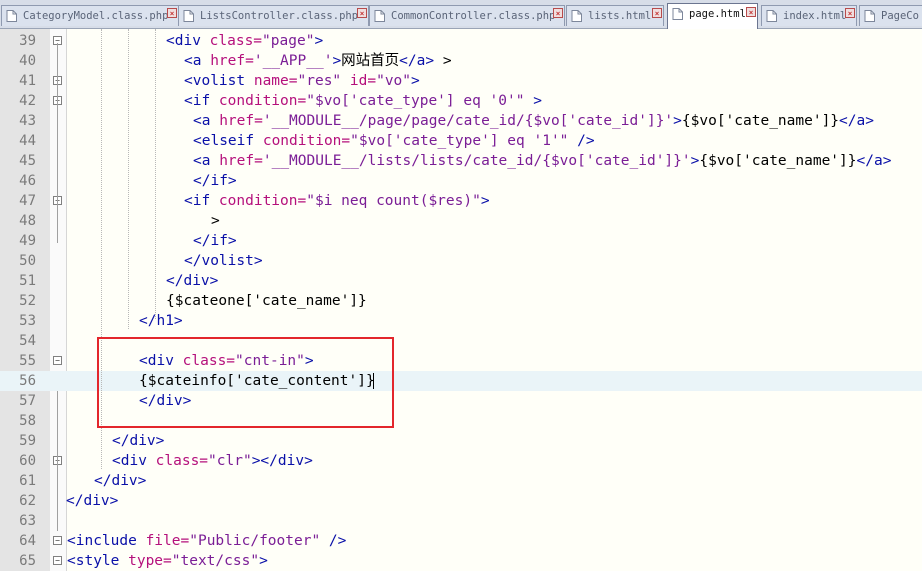  I want to click on tab-lists-html: lists.html ×, so click(615, 15).